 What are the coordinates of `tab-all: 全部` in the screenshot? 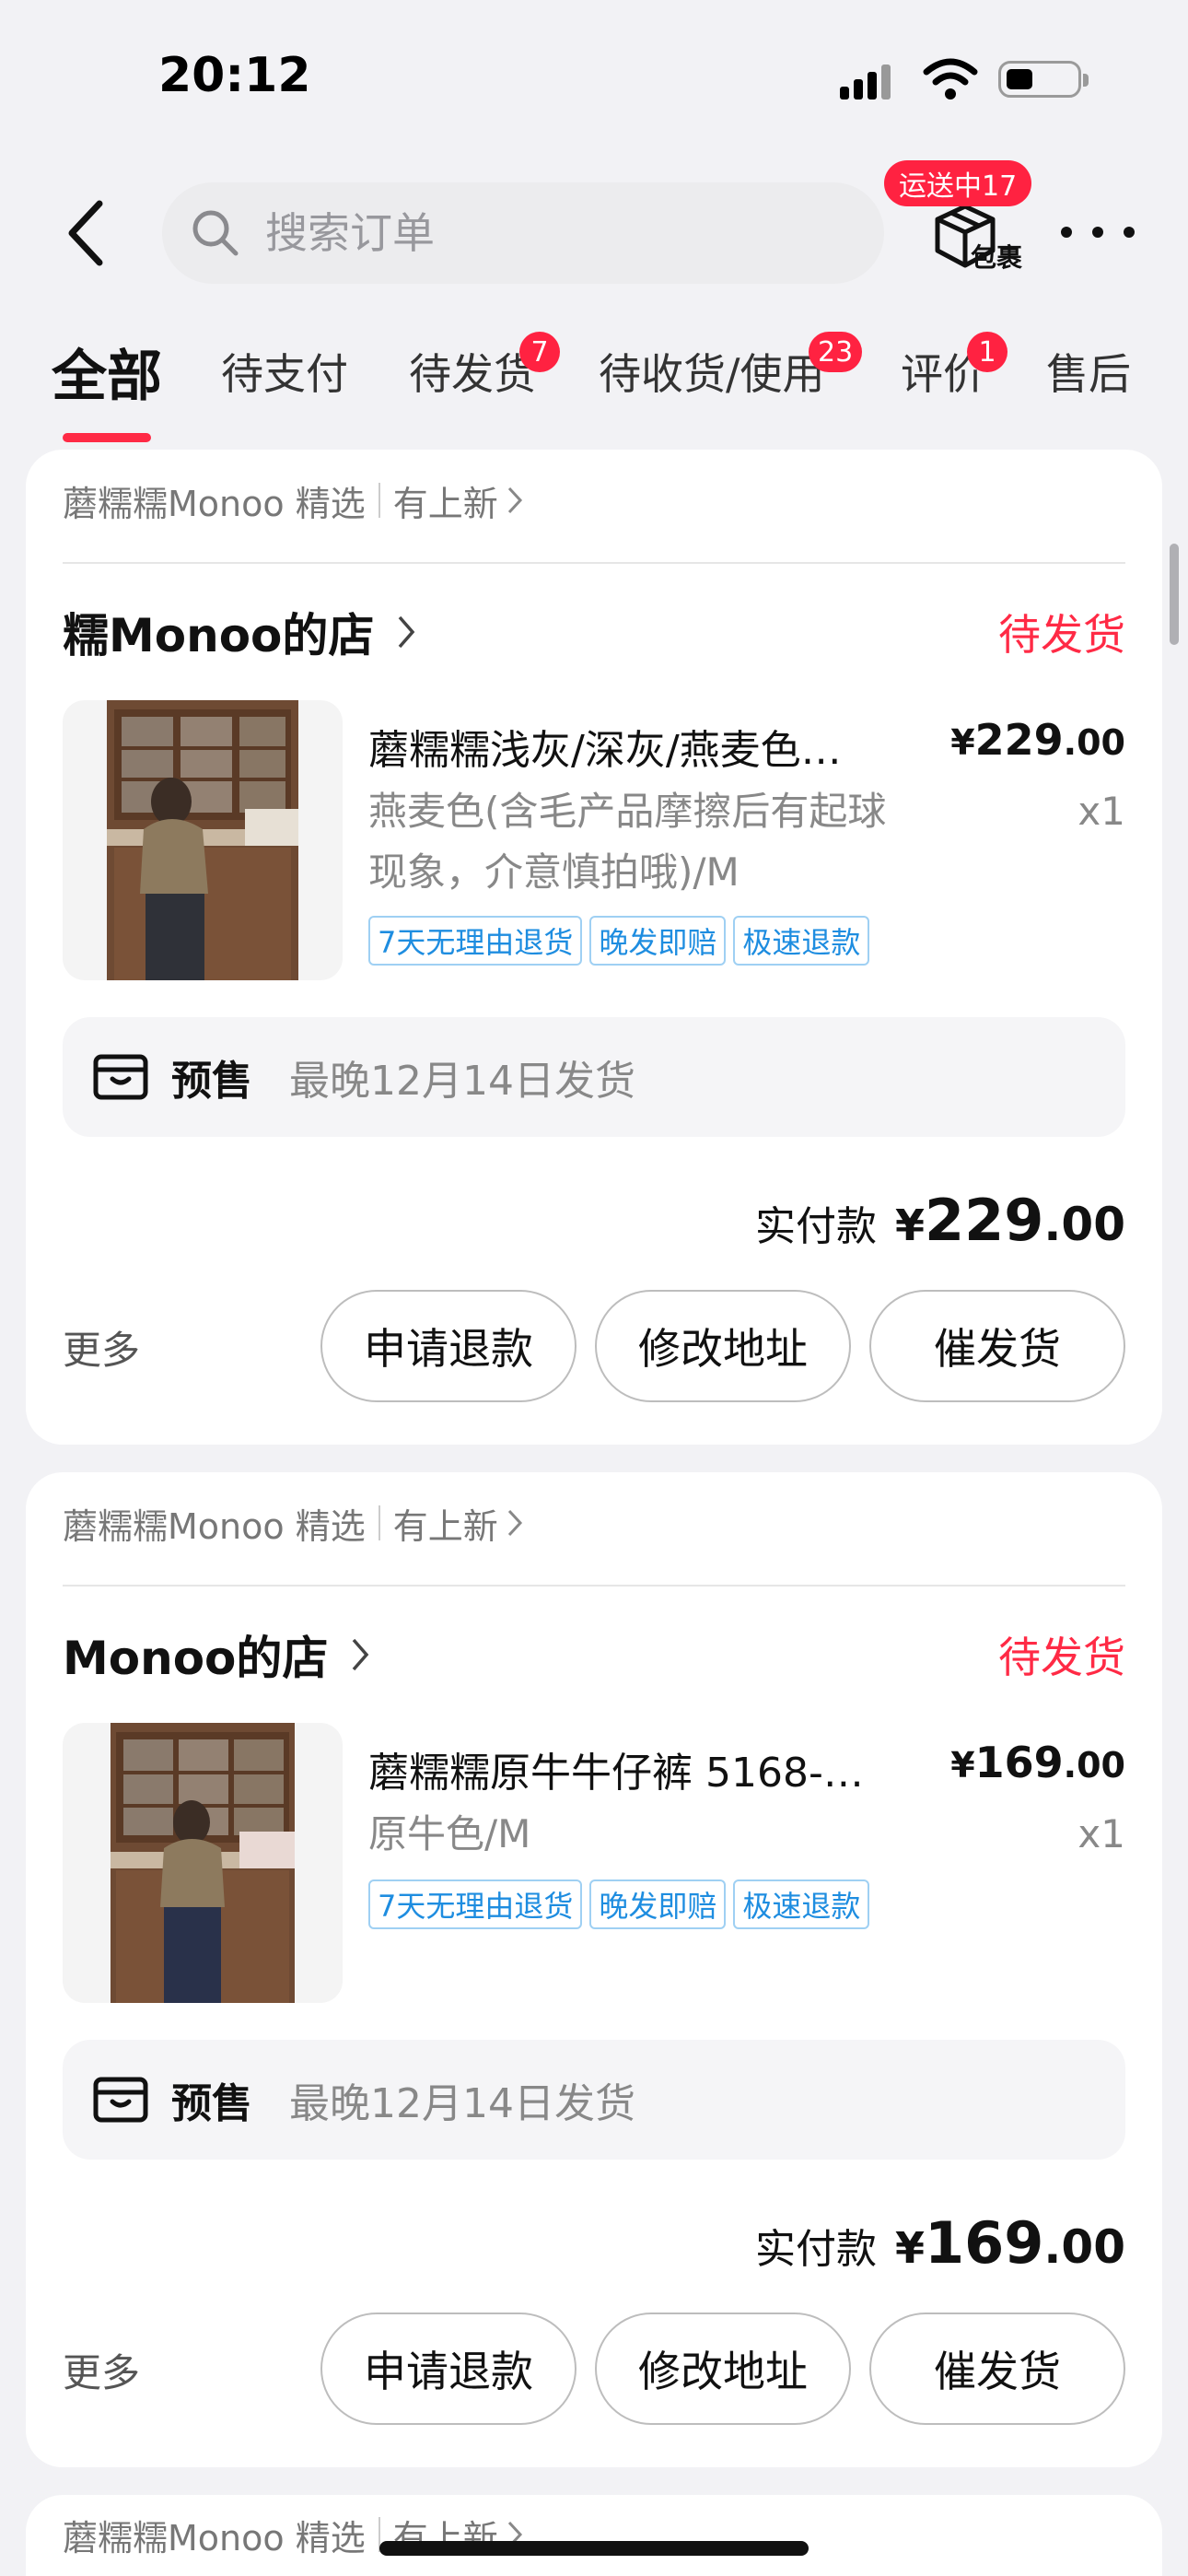 It's located at (107, 372).